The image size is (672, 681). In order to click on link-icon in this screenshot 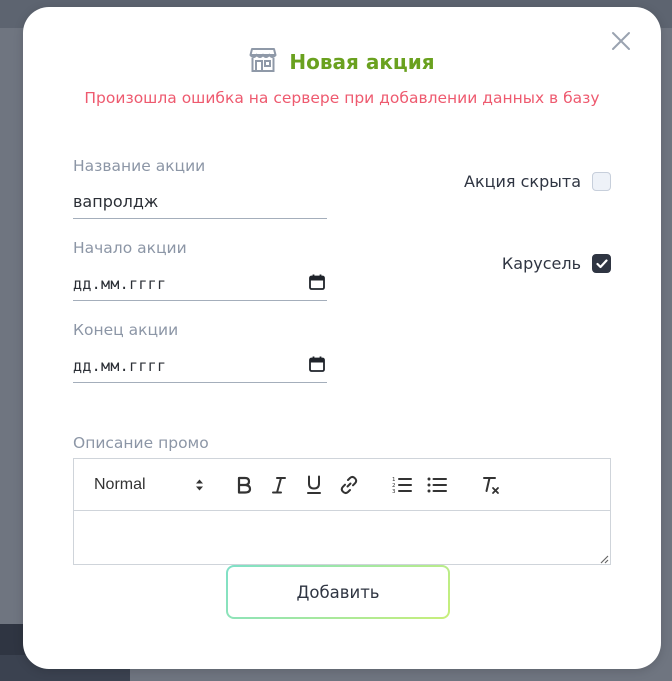, I will do `click(349, 485)`.